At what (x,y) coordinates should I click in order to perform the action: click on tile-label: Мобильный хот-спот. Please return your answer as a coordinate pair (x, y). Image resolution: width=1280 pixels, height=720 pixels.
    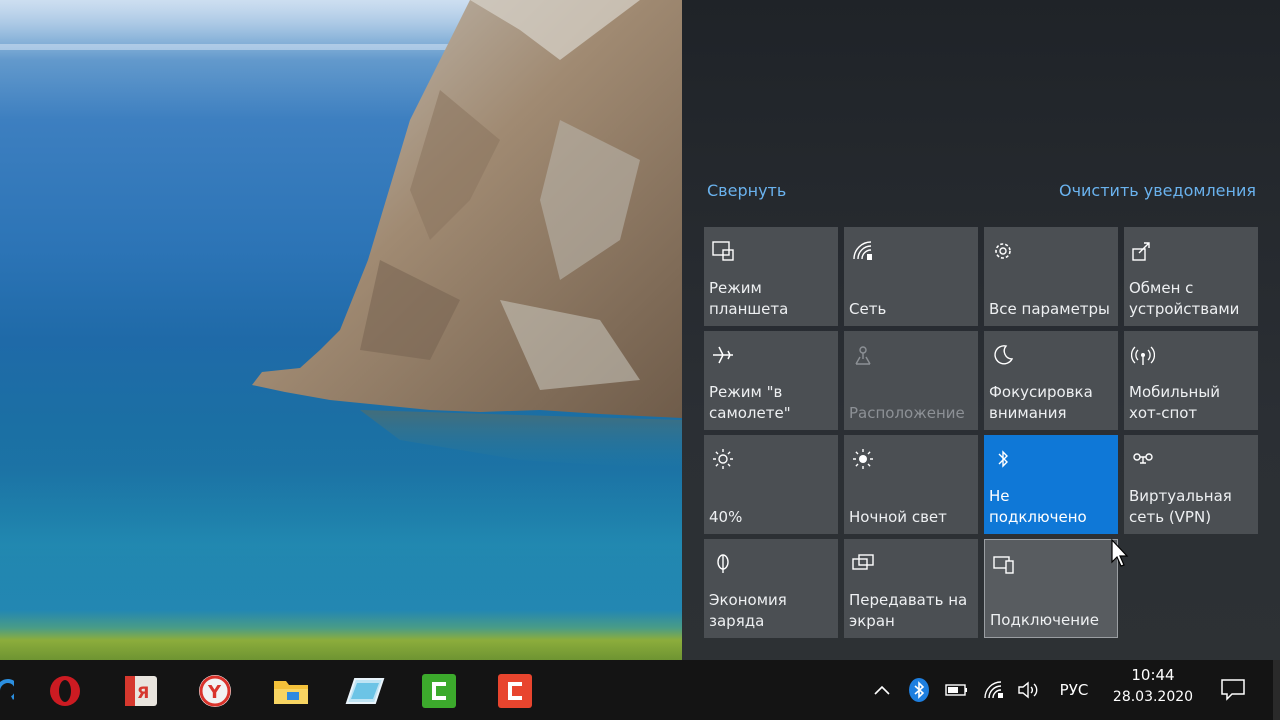
    Looking at the image, I should click on (1174, 402).